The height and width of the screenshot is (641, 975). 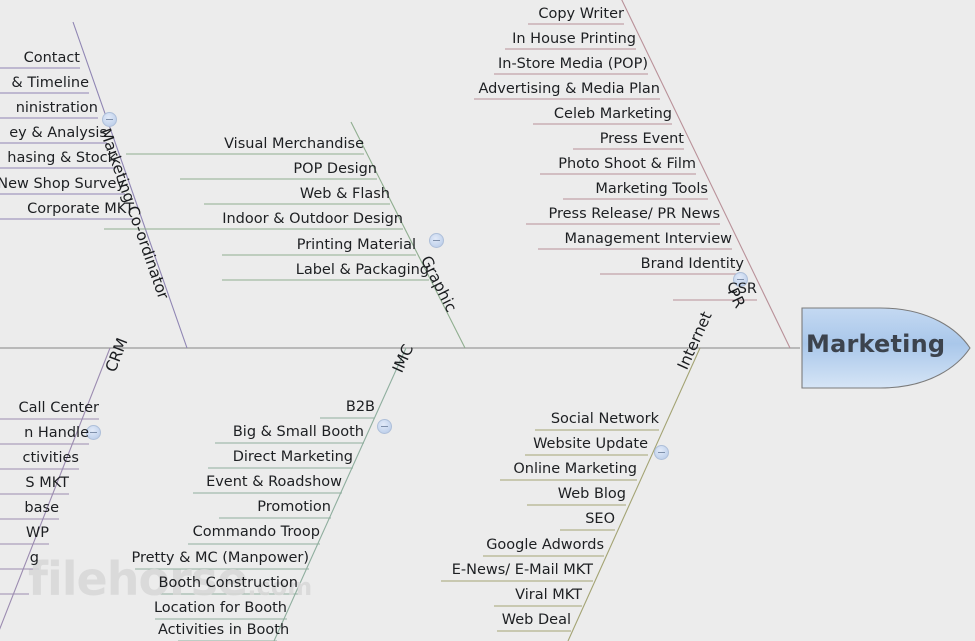 I want to click on leaf-label: Viral MKT, so click(x=532, y=595).